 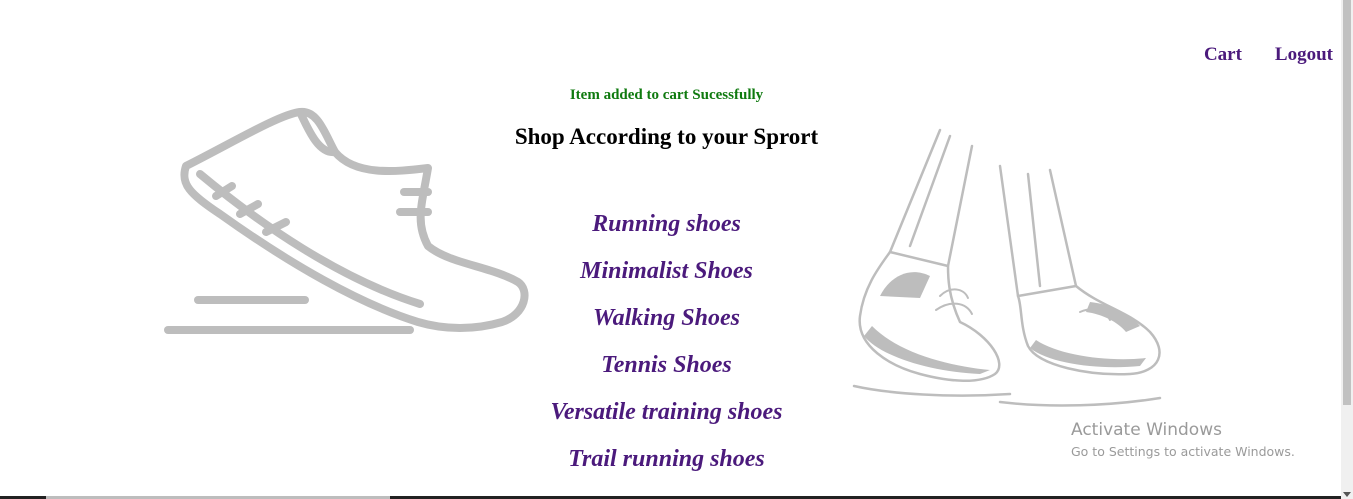 I want to click on list-item: Running shoes, so click(x=666, y=229).